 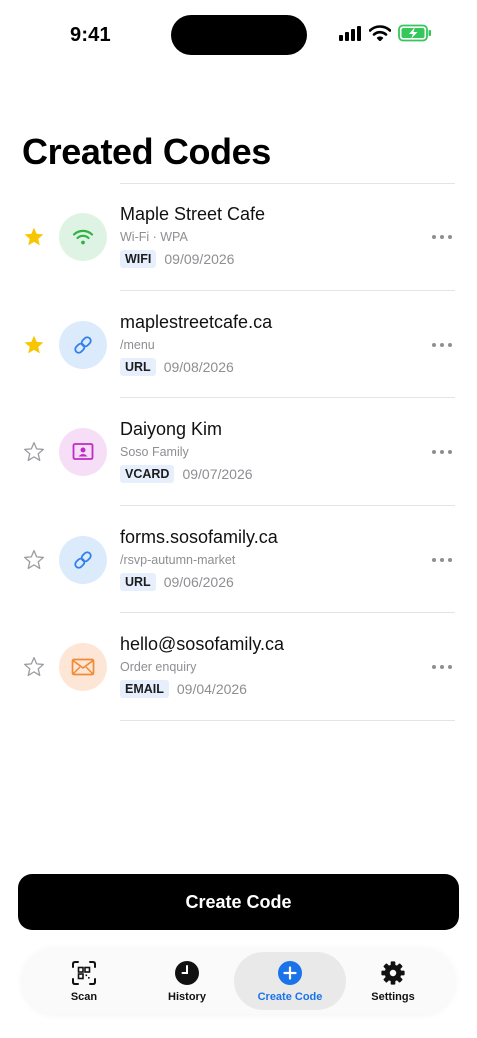 I want to click on code-date: 09/07/2026, so click(x=217, y=474).